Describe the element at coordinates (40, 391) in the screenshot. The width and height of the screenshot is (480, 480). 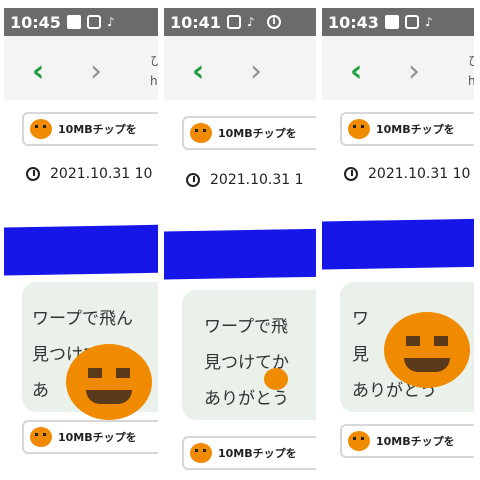
I see `message-line-3: あ` at that location.